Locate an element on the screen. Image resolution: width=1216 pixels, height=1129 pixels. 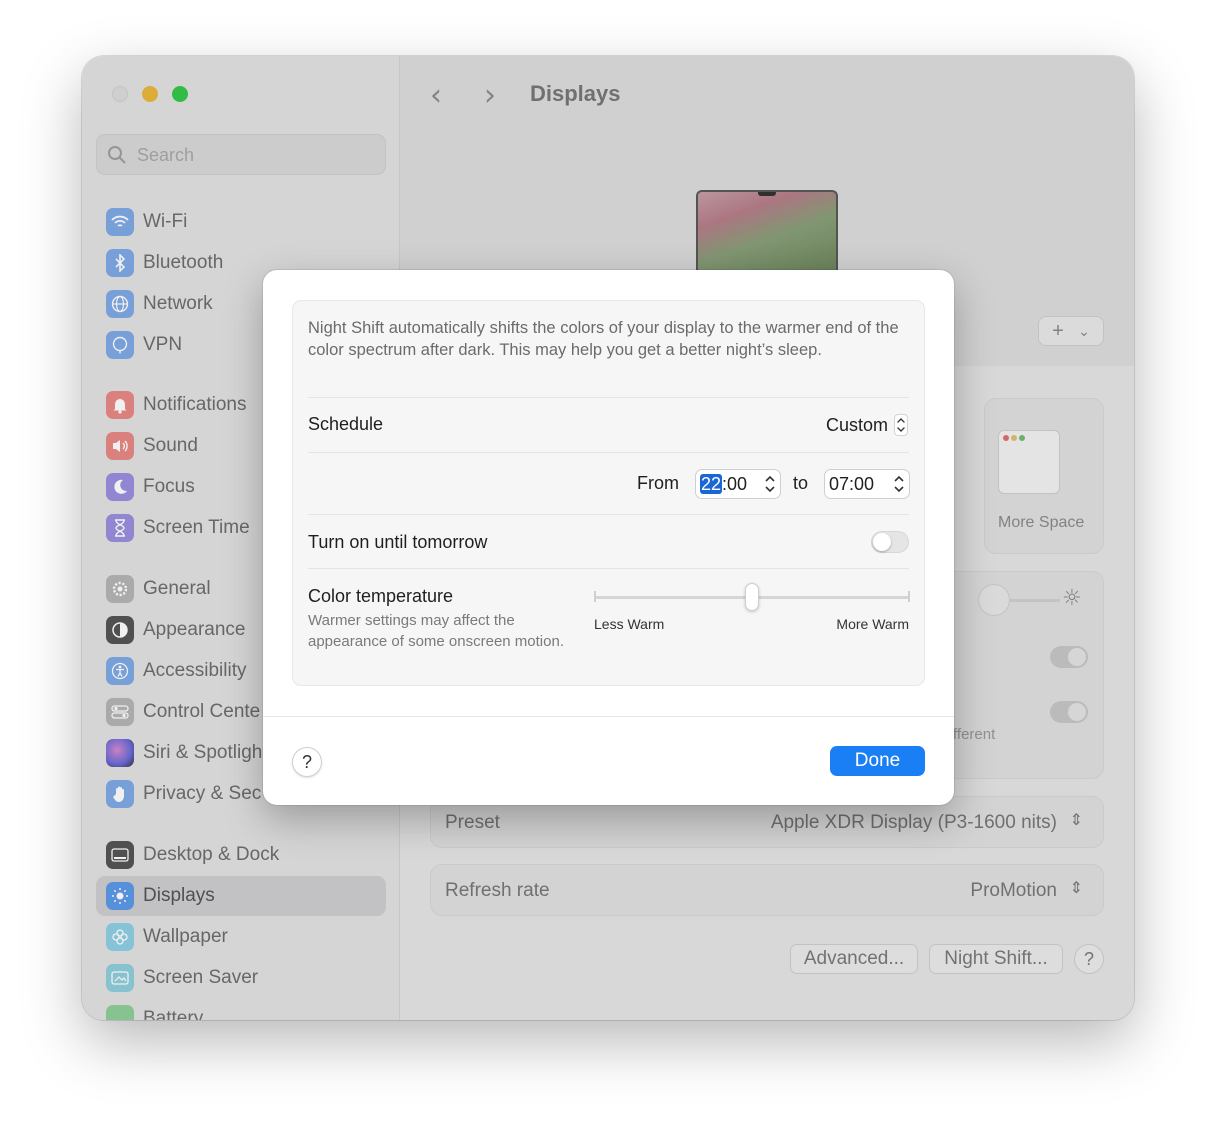
to-label: to is located at coordinates (801, 483).